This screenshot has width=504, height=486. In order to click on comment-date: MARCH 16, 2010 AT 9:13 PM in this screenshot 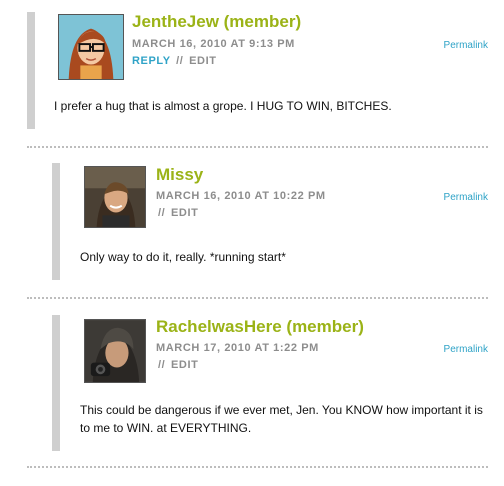, I will do `click(213, 44)`.